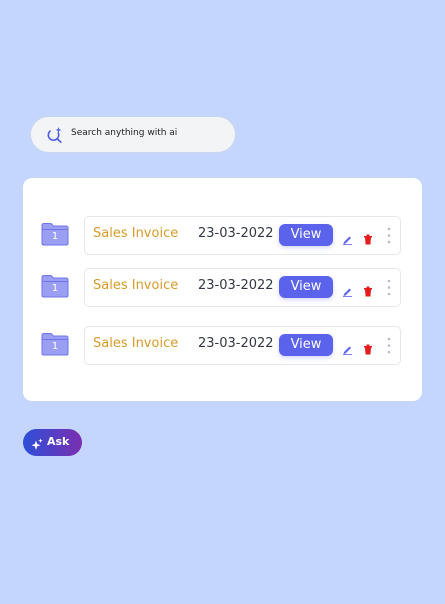 The height and width of the screenshot is (604, 445). Describe the element at coordinates (124, 133) in the screenshot. I see `search-input: Search anything with ai` at that location.